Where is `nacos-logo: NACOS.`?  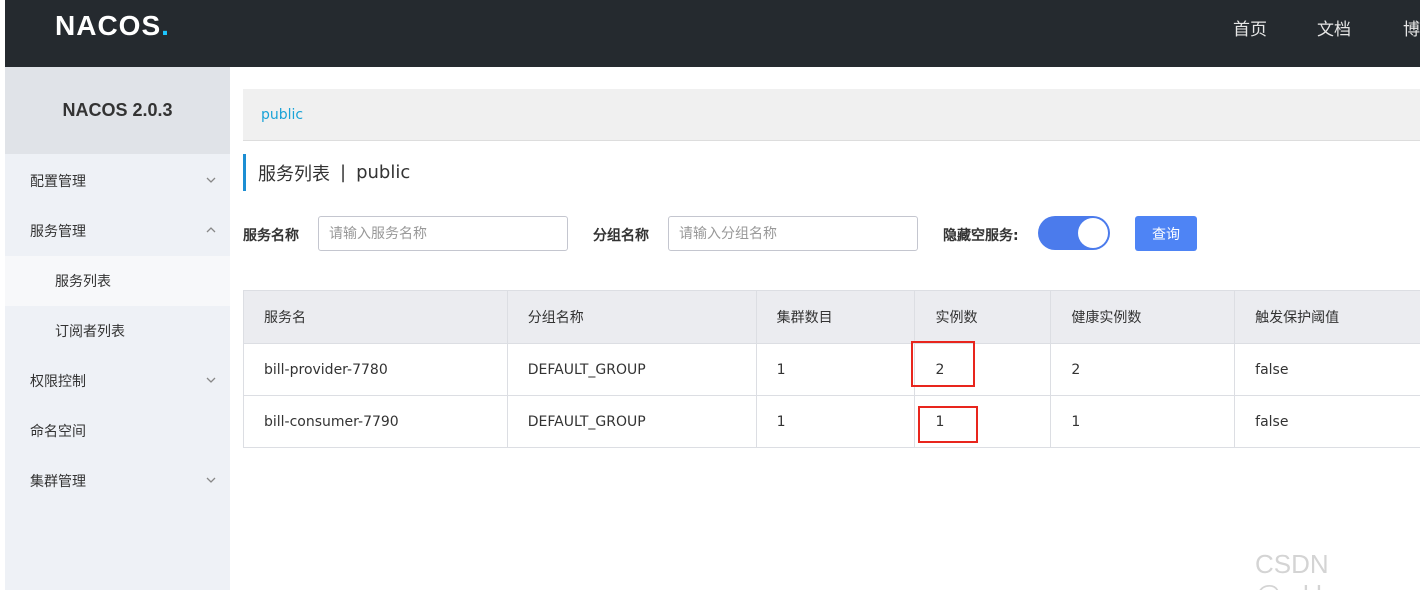
nacos-logo: NACOS. is located at coordinates (112, 26).